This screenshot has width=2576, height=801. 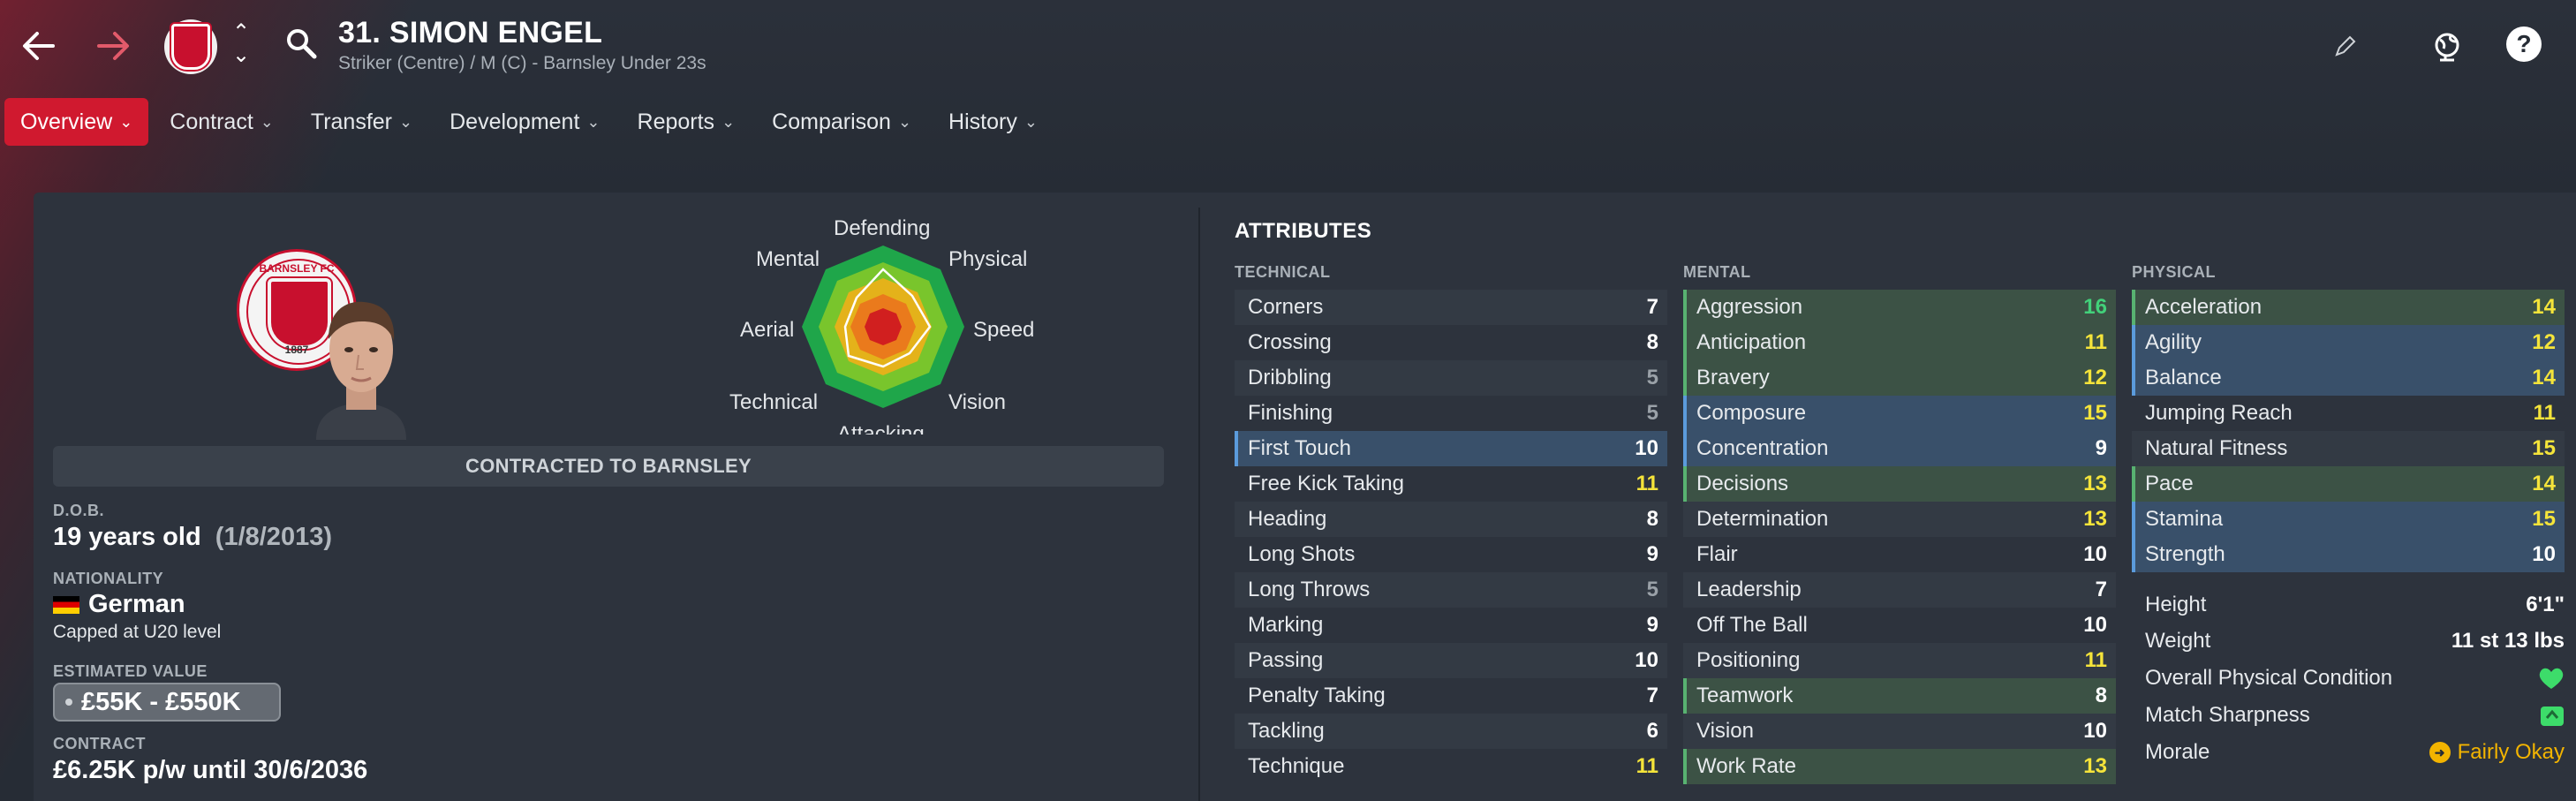 What do you see at coordinates (108, 579) in the screenshot?
I see `nationality-label: NATIONALITY` at bounding box center [108, 579].